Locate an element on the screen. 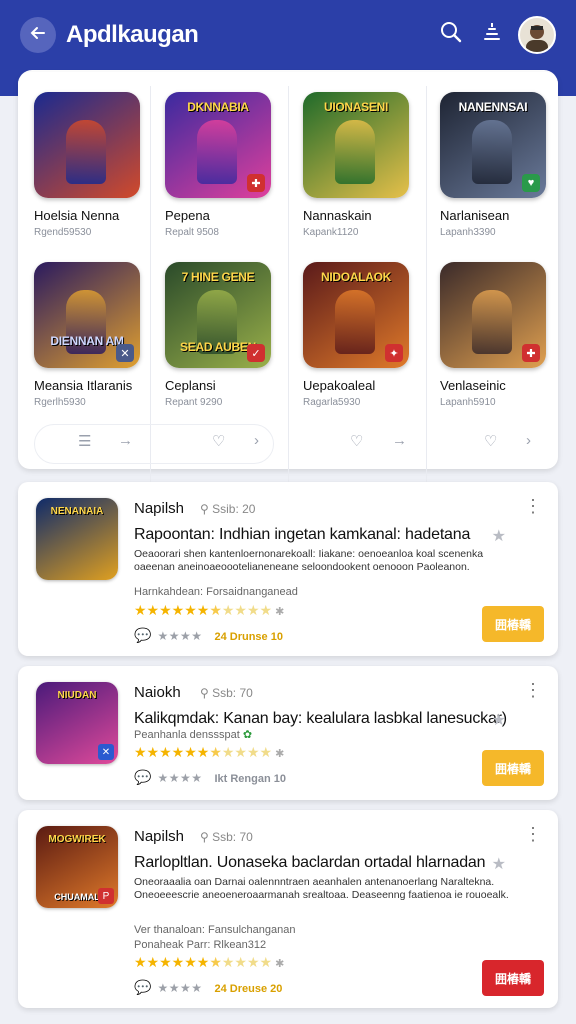 The height and width of the screenshot is (1024, 576). app-name: Venlaseinic is located at coordinates (473, 385).